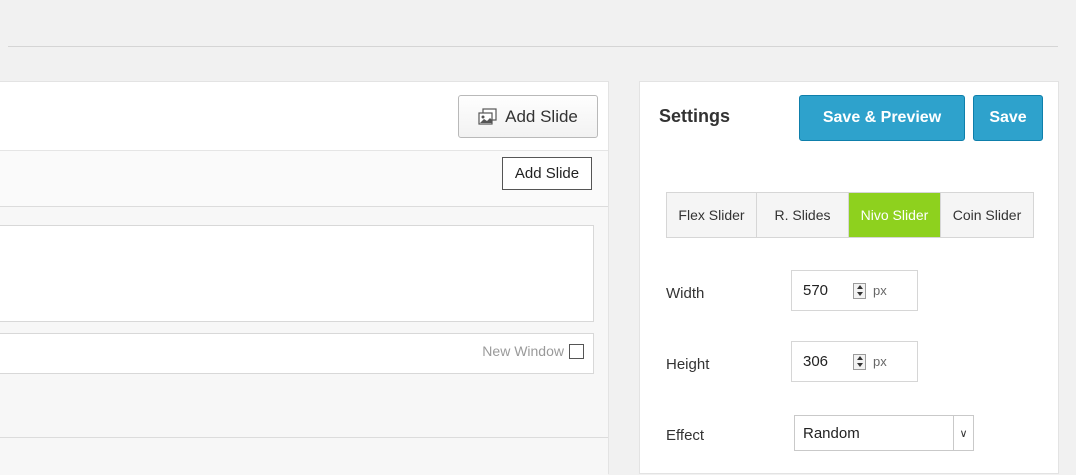 The image size is (1076, 475). I want to click on tab-nivo-slider: Nivo Slider, so click(895, 215).